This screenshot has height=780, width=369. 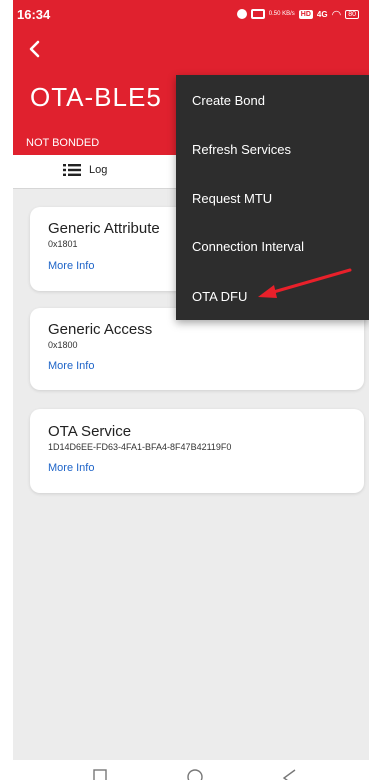 I want to click on home-icon, so click(x=195, y=774).